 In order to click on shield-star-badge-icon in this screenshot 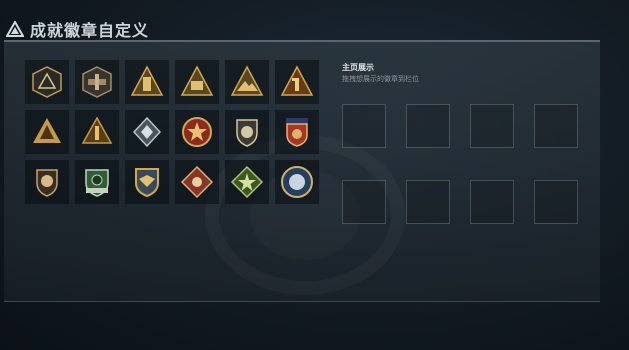, I will do `click(247, 133)`.